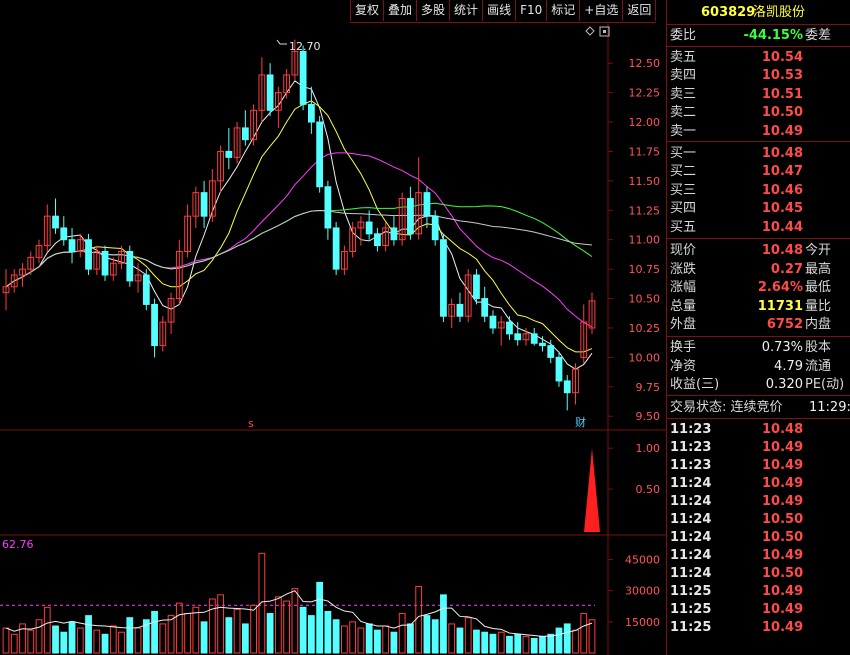 This screenshot has width=850, height=655. I want to click on ask-label: 卖二, so click(683, 113).